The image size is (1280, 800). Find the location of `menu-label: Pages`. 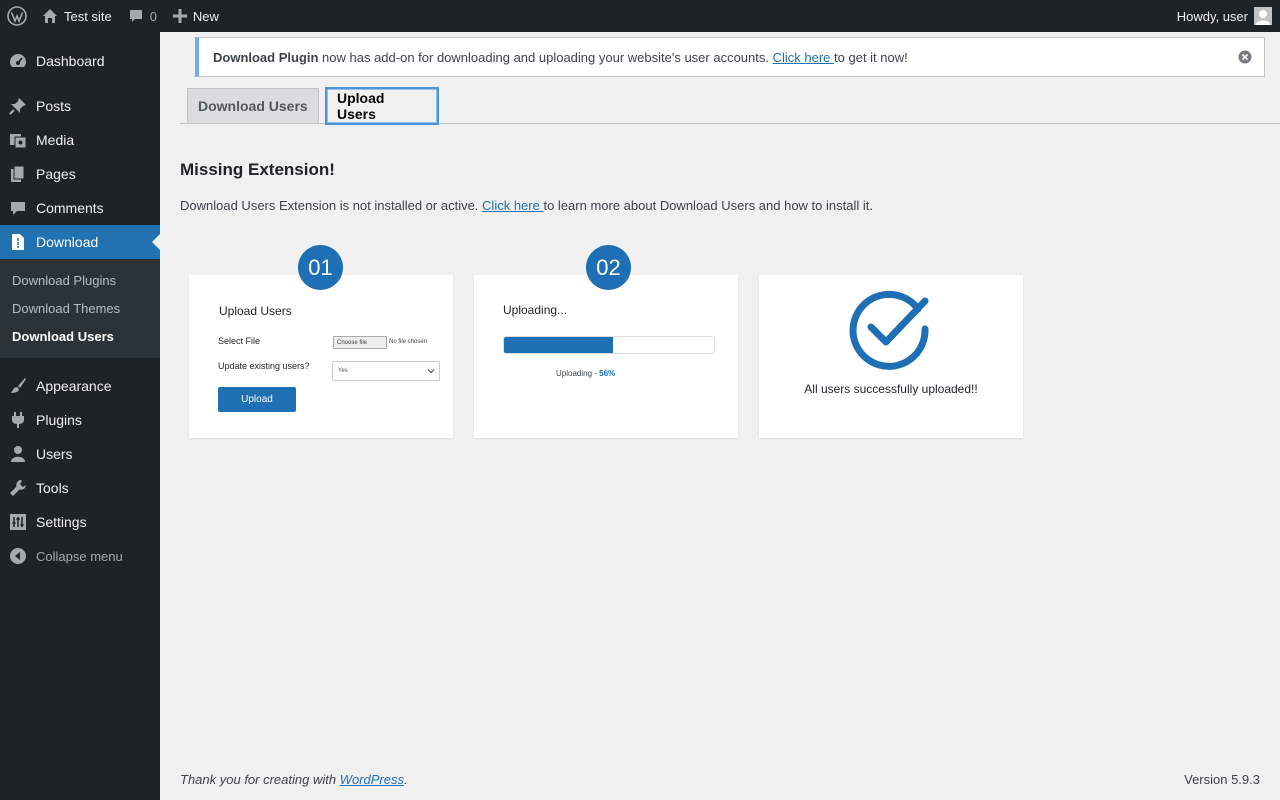

menu-label: Pages is located at coordinates (56, 174).